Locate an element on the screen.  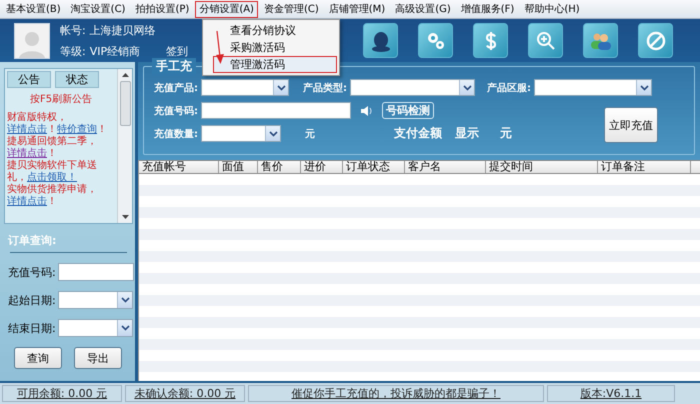
field-label: 起始日期: is located at coordinates (32, 300).